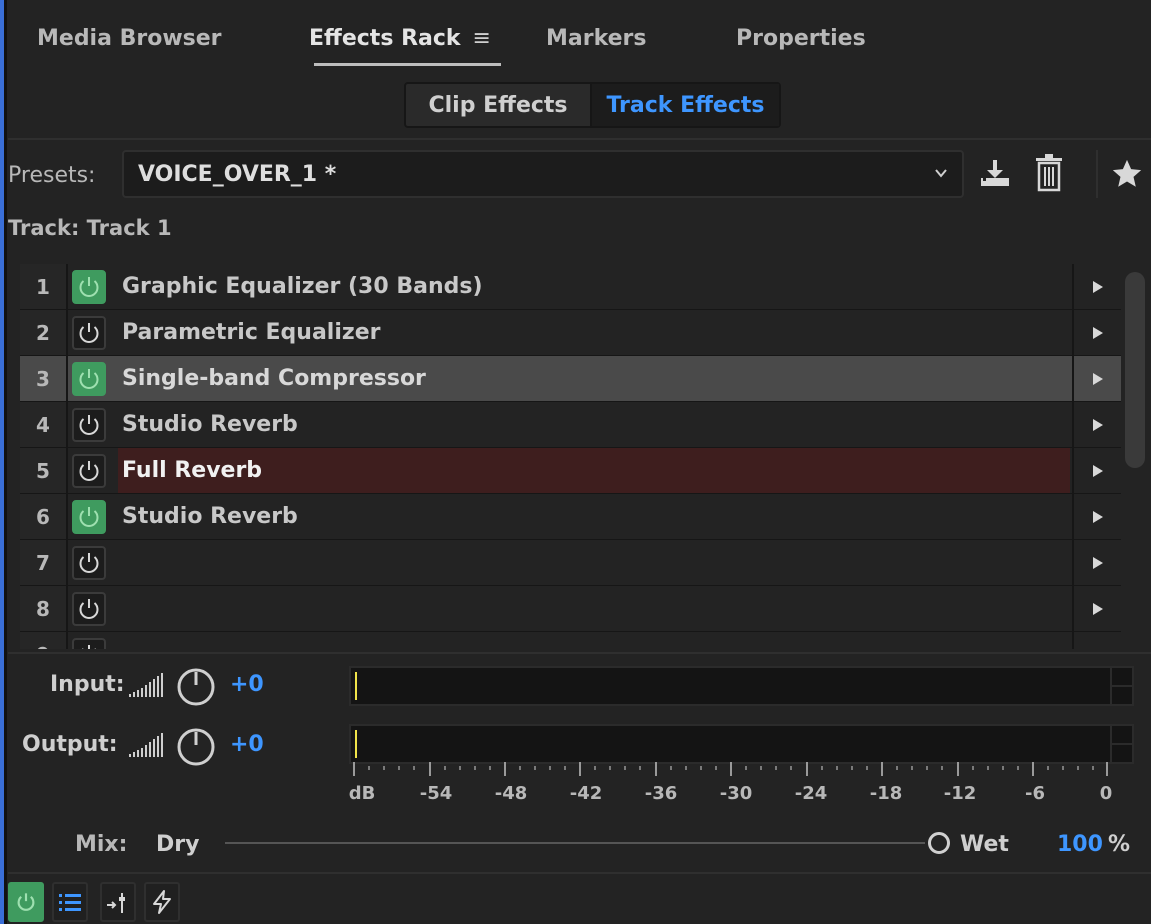 The image size is (1151, 924). I want to click on active-tab-indicator, so click(407, 64).